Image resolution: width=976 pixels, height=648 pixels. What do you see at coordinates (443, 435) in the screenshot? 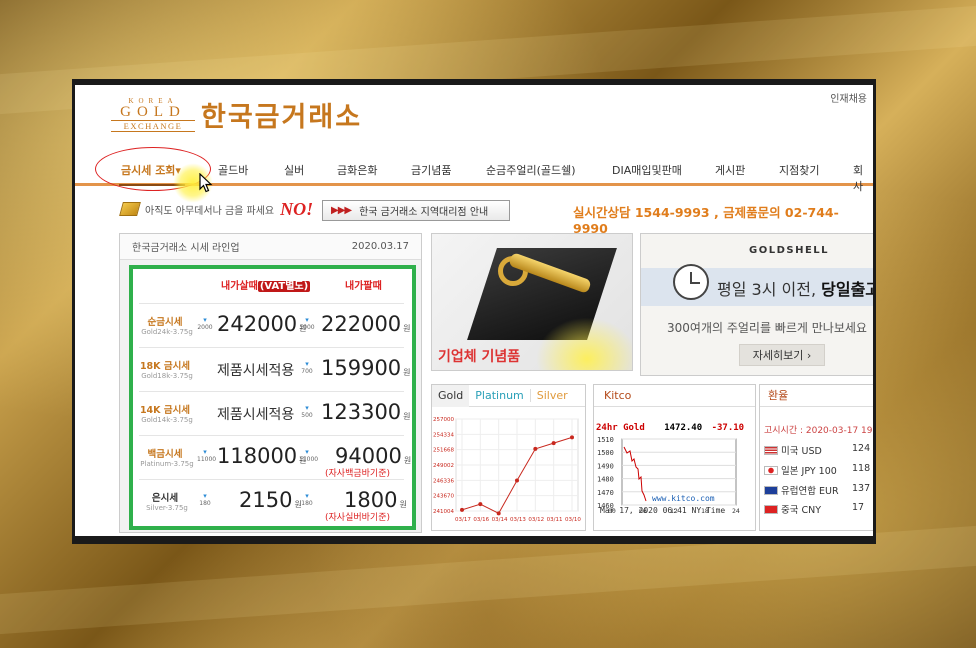
I see `chart-y-tick: 254334` at bounding box center [443, 435].